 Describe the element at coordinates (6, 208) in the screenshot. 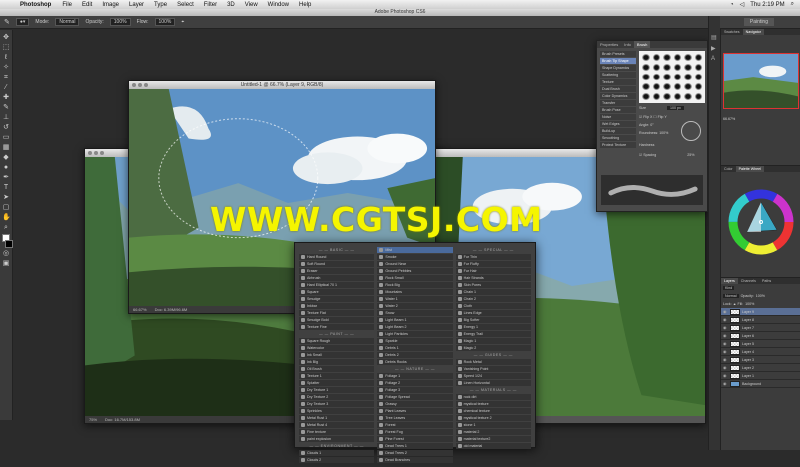

I see `shape-tool-icon: ▢` at that location.